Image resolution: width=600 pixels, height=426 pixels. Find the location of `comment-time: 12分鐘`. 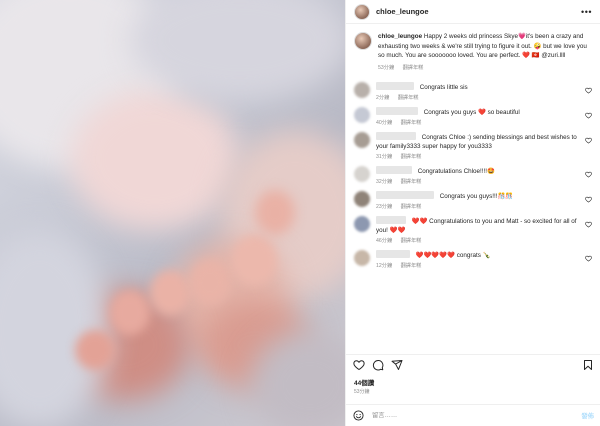

comment-time: 12分鐘 is located at coordinates (384, 265).